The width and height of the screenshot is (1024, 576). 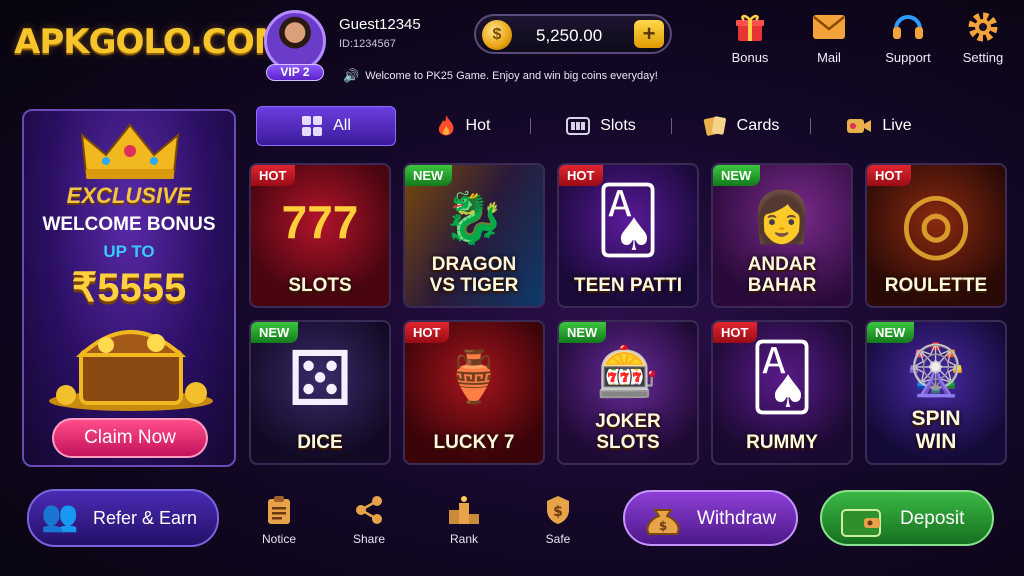 I want to click on claim-now-button: Claim Now, so click(x=130, y=438).